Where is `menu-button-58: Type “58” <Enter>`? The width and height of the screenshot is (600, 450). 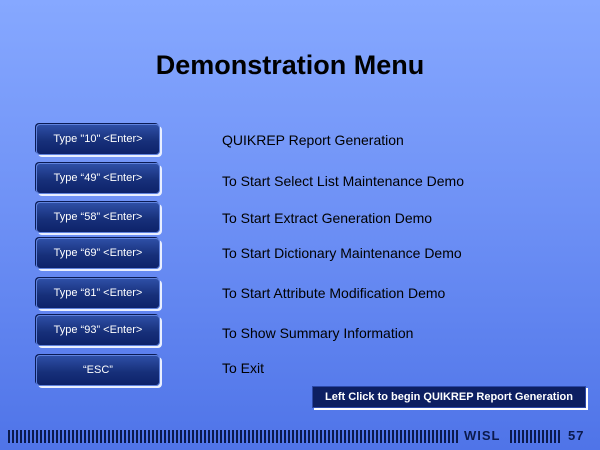
menu-button-58: Type “58” <Enter> is located at coordinates (98, 217).